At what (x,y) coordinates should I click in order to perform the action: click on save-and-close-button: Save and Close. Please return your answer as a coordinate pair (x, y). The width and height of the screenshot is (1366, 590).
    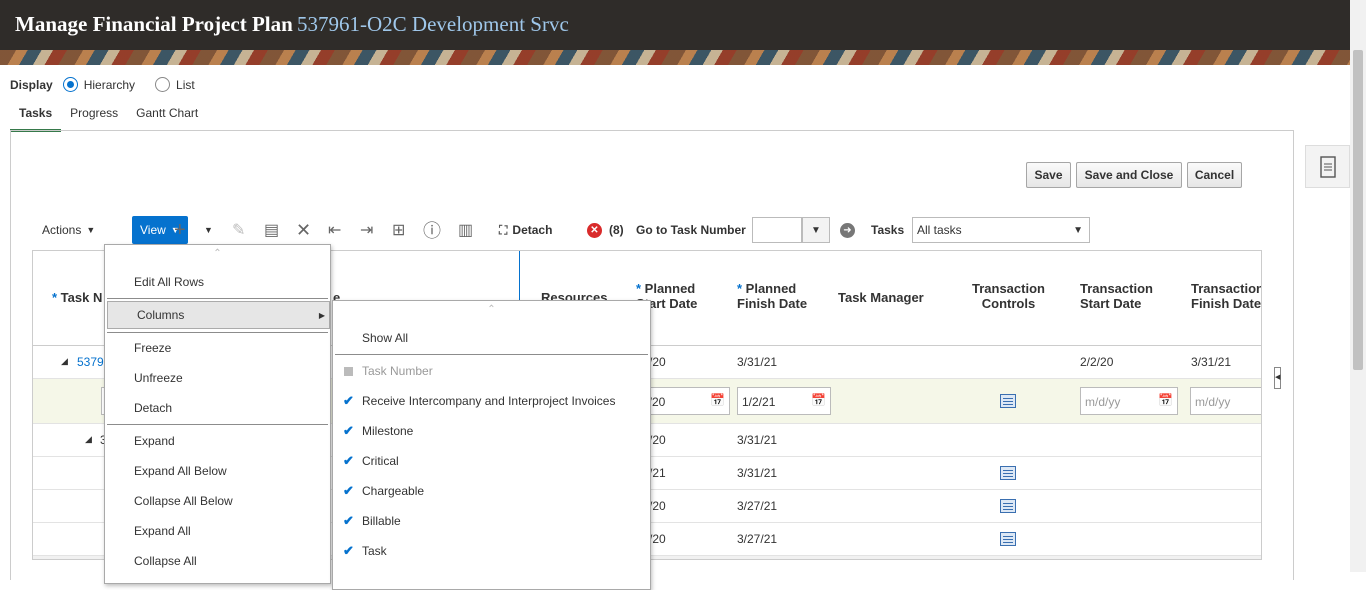
    Looking at the image, I should click on (1129, 175).